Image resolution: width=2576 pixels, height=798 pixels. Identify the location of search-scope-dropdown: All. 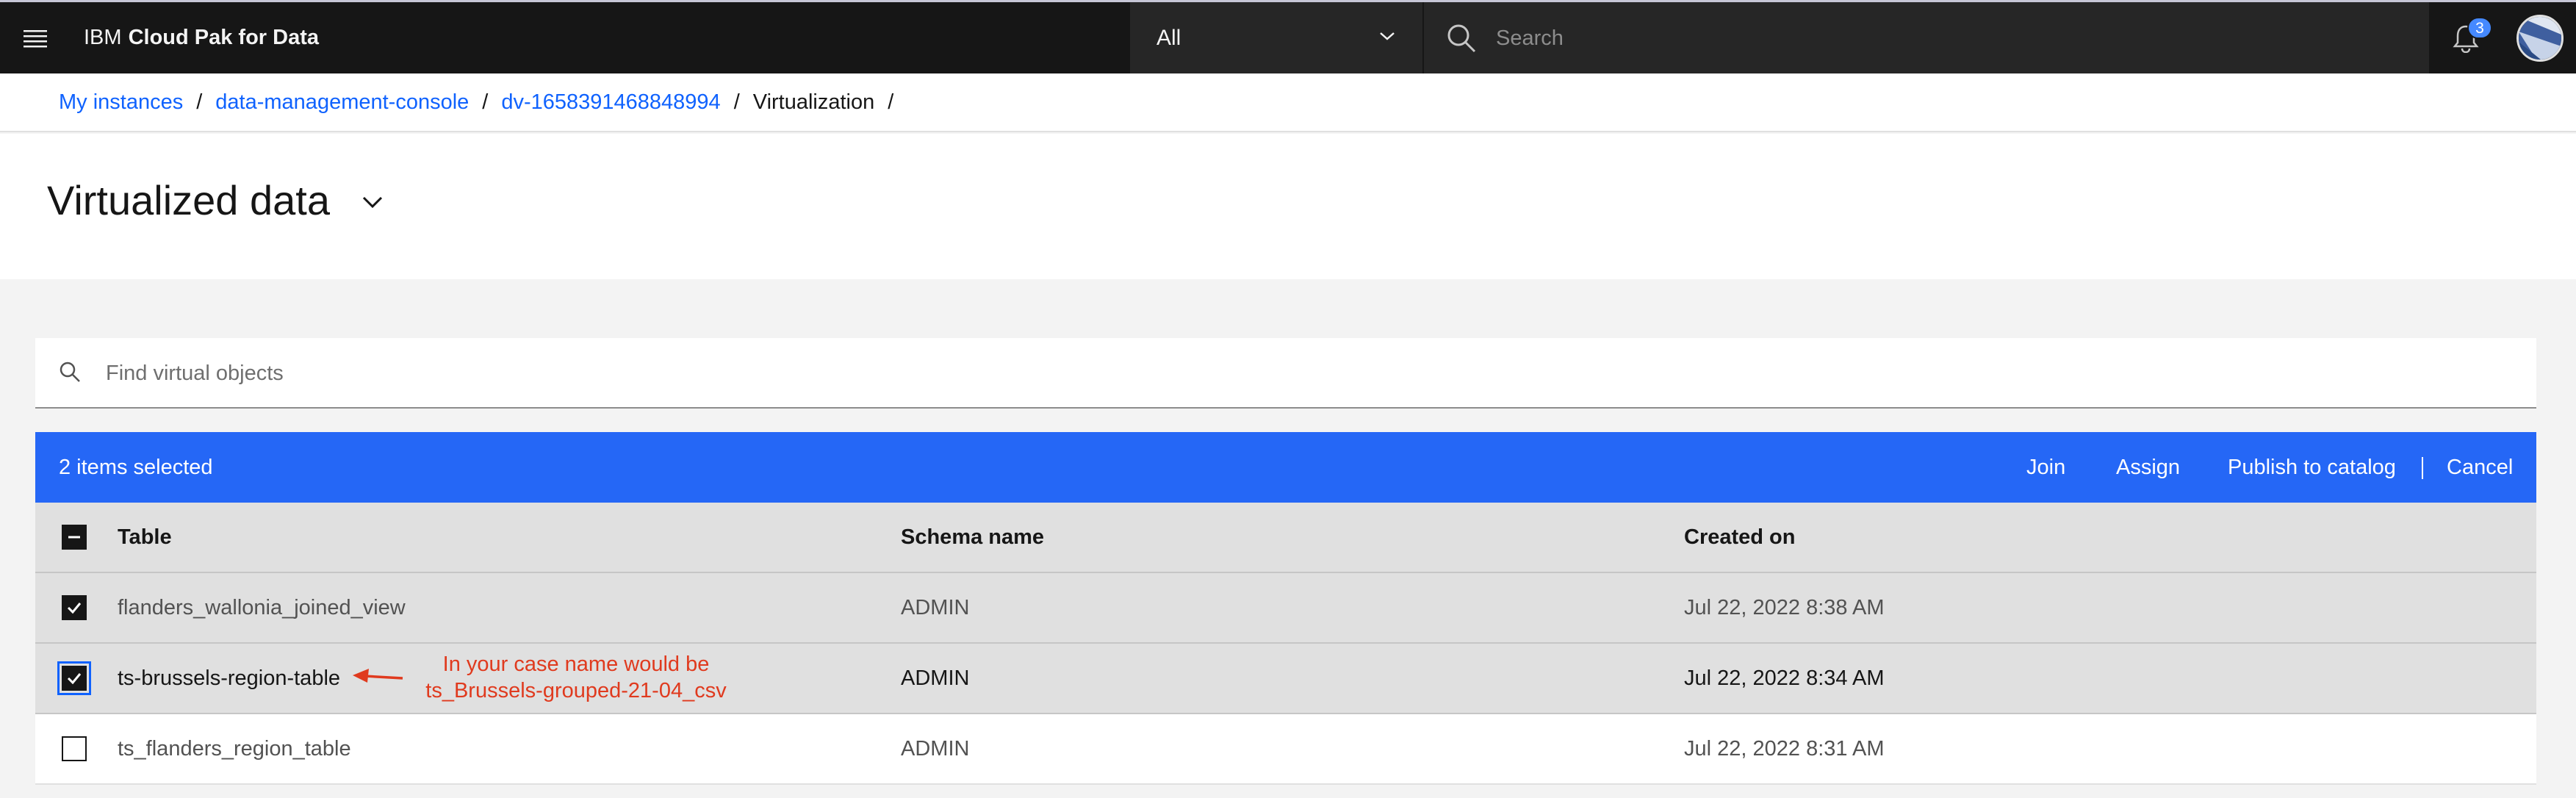
(1276, 37).